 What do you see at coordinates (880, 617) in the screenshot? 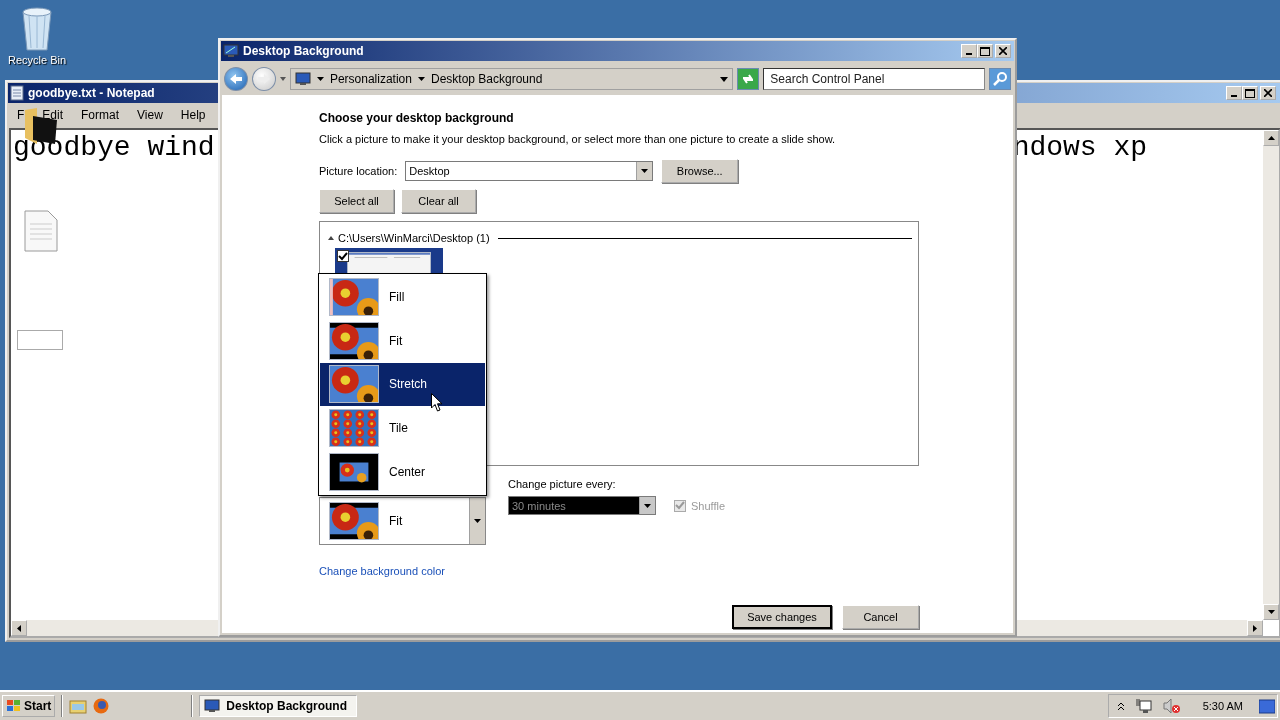
I see `cancel-button: Cancel` at bounding box center [880, 617].